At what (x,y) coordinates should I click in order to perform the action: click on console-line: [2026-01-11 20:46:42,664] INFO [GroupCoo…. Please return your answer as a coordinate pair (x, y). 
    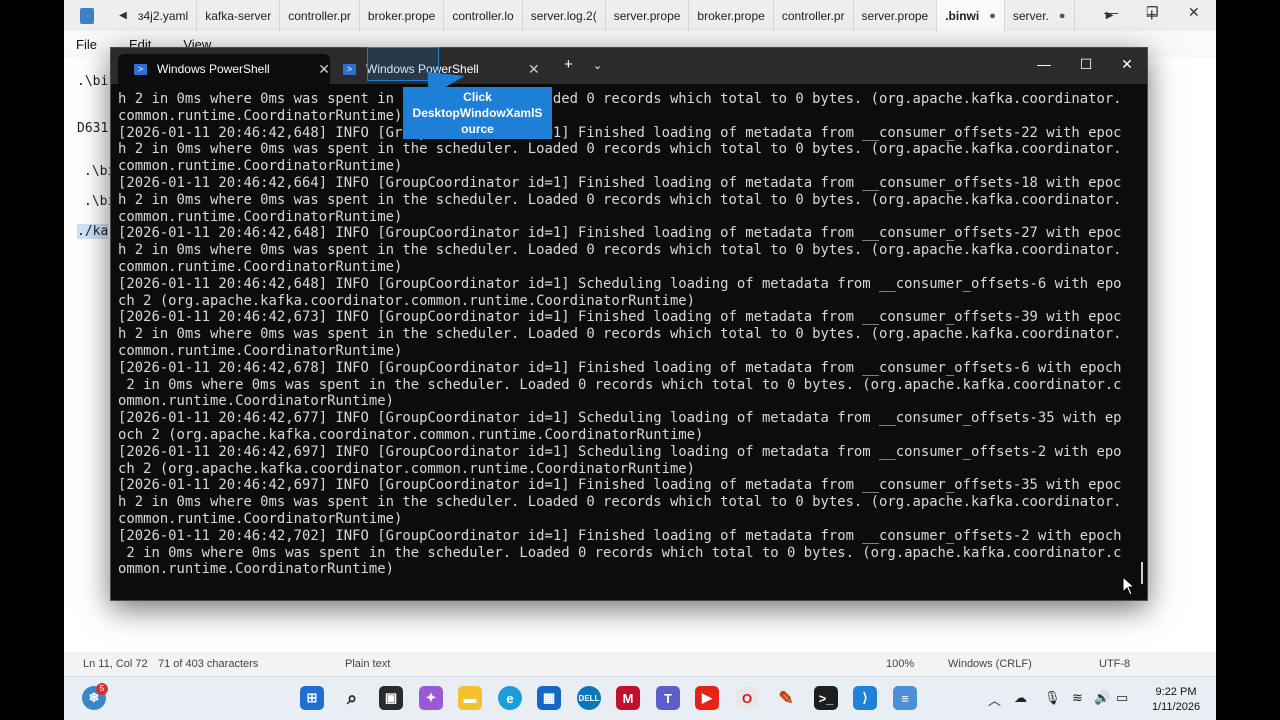
    Looking at the image, I should click on (620, 182).